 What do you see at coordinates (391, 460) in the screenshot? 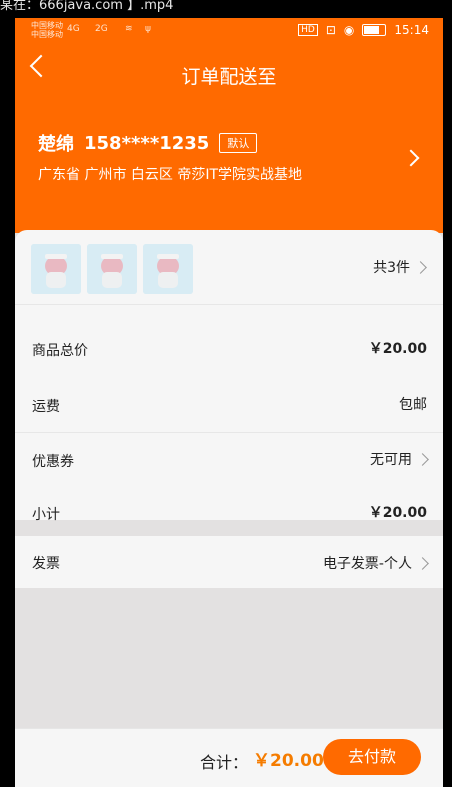
I see `coupon-value: 无可用` at bounding box center [391, 460].